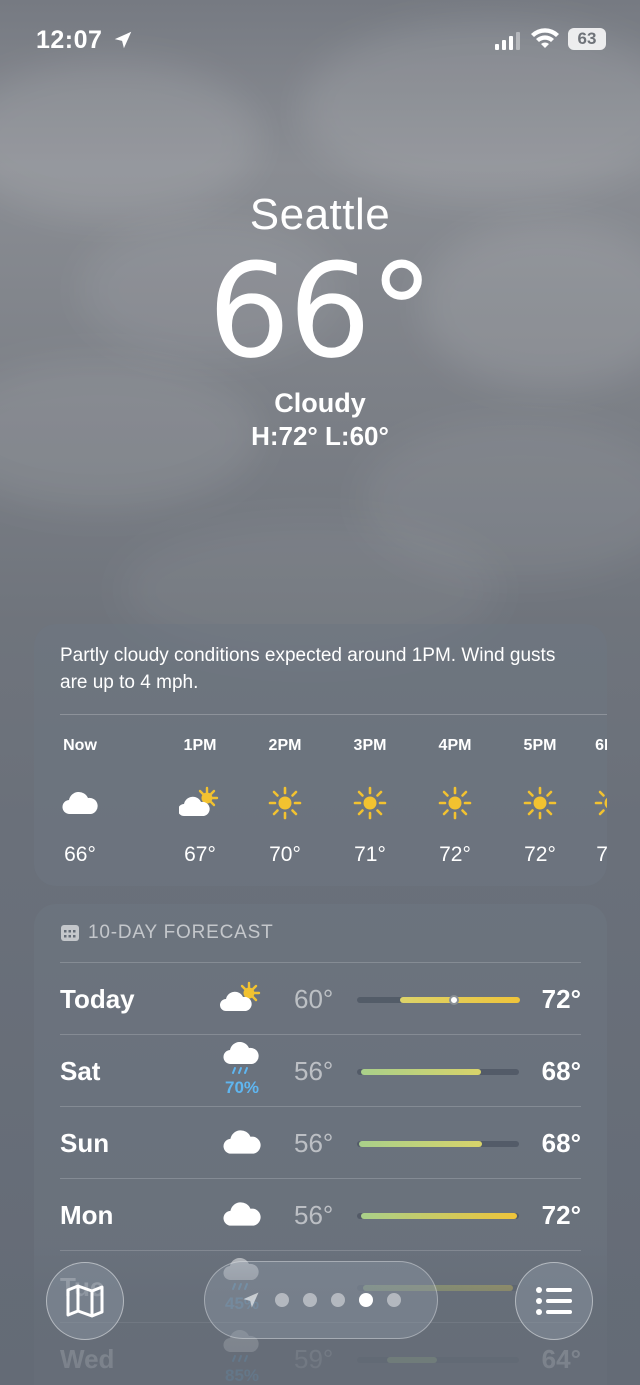  Describe the element at coordinates (321, 1300) in the screenshot. I see `page-indicator` at that location.